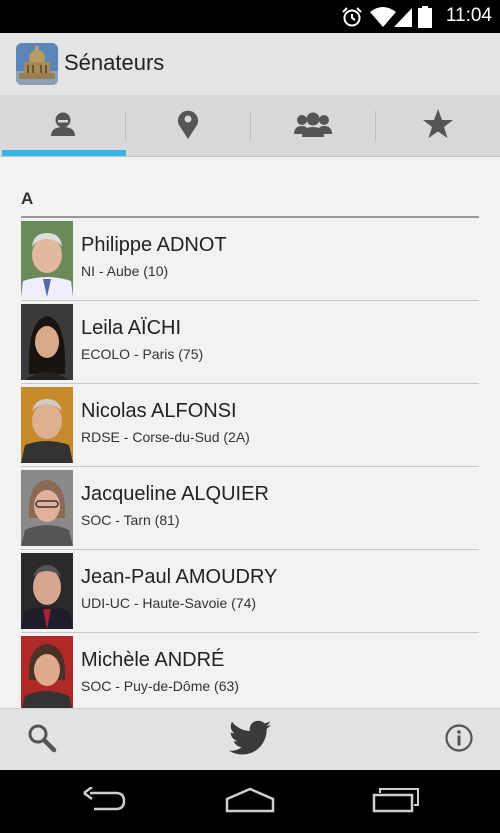 The image size is (500, 833). I want to click on system-nav-bar, so click(250, 801).